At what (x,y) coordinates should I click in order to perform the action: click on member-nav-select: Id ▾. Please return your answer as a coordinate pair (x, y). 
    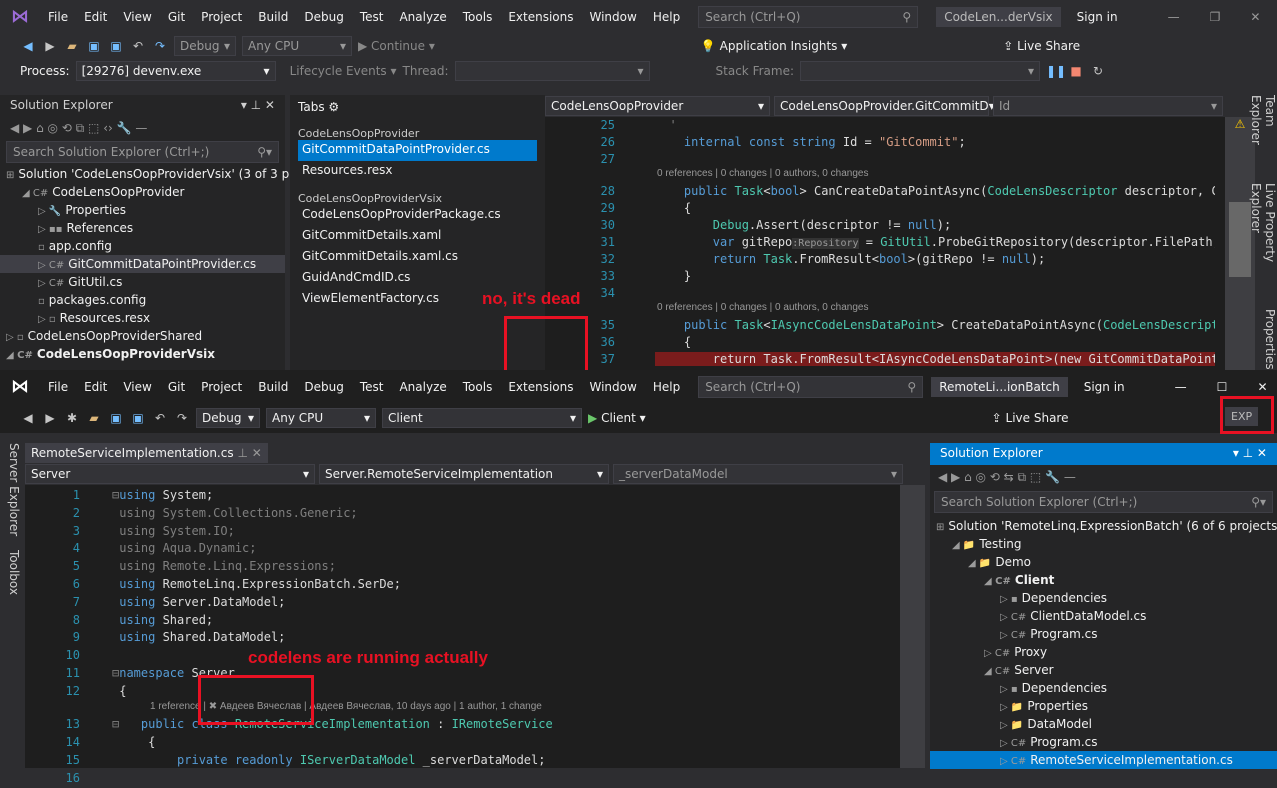
    Looking at the image, I should click on (1108, 106).